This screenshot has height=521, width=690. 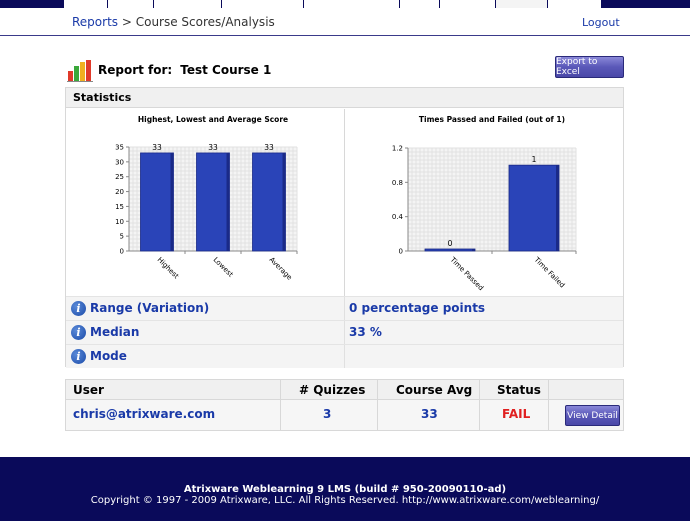 What do you see at coordinates (119, 177) in the screenshot?
I see `y-tick-label: 25` at bounding box center [119, 177].